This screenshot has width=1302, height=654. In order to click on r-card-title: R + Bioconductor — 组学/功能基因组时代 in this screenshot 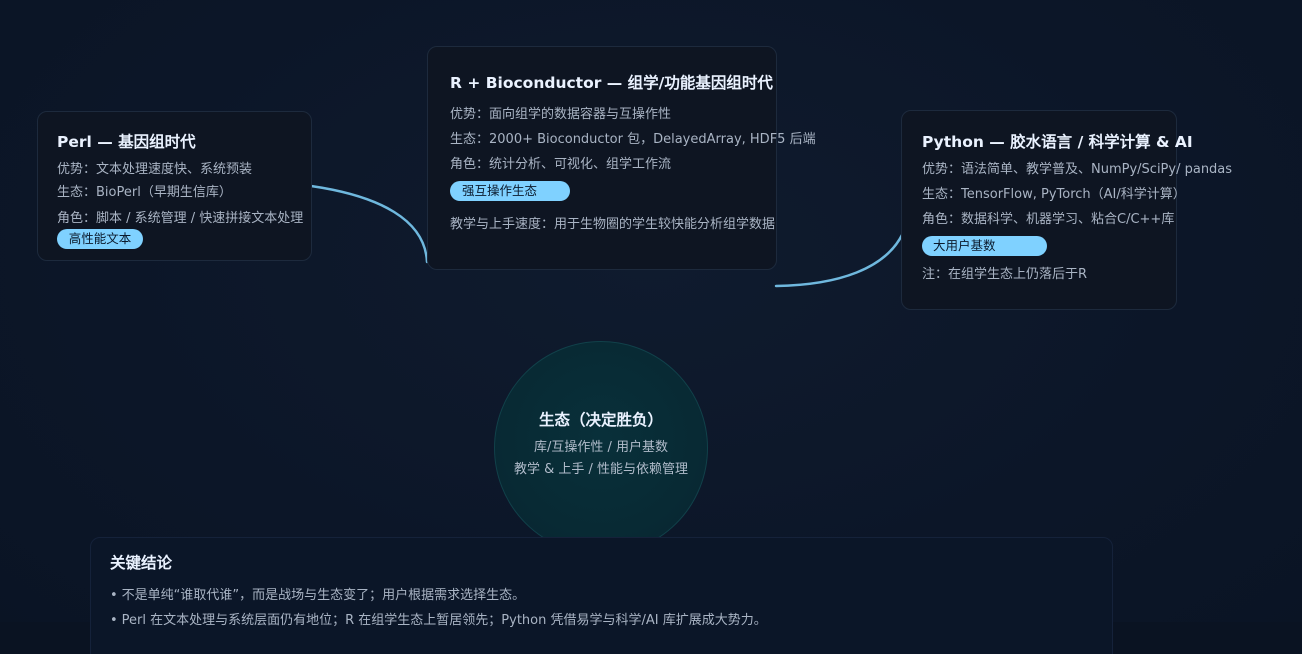, I will do `click(611, 83)`.